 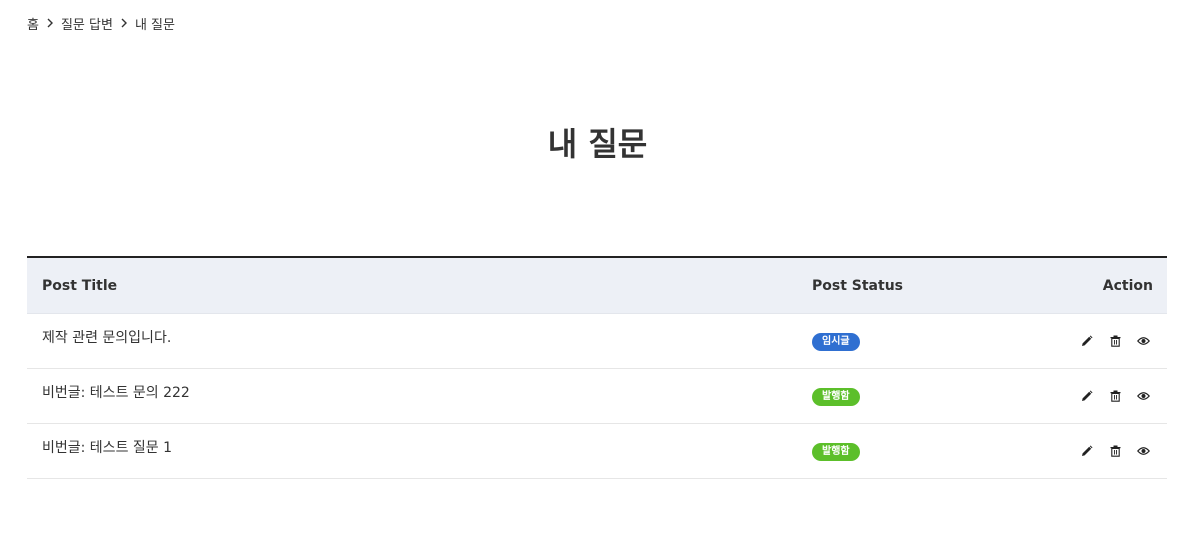 I want to click on header-post-status: Post Status, so click(x=857, y=285).